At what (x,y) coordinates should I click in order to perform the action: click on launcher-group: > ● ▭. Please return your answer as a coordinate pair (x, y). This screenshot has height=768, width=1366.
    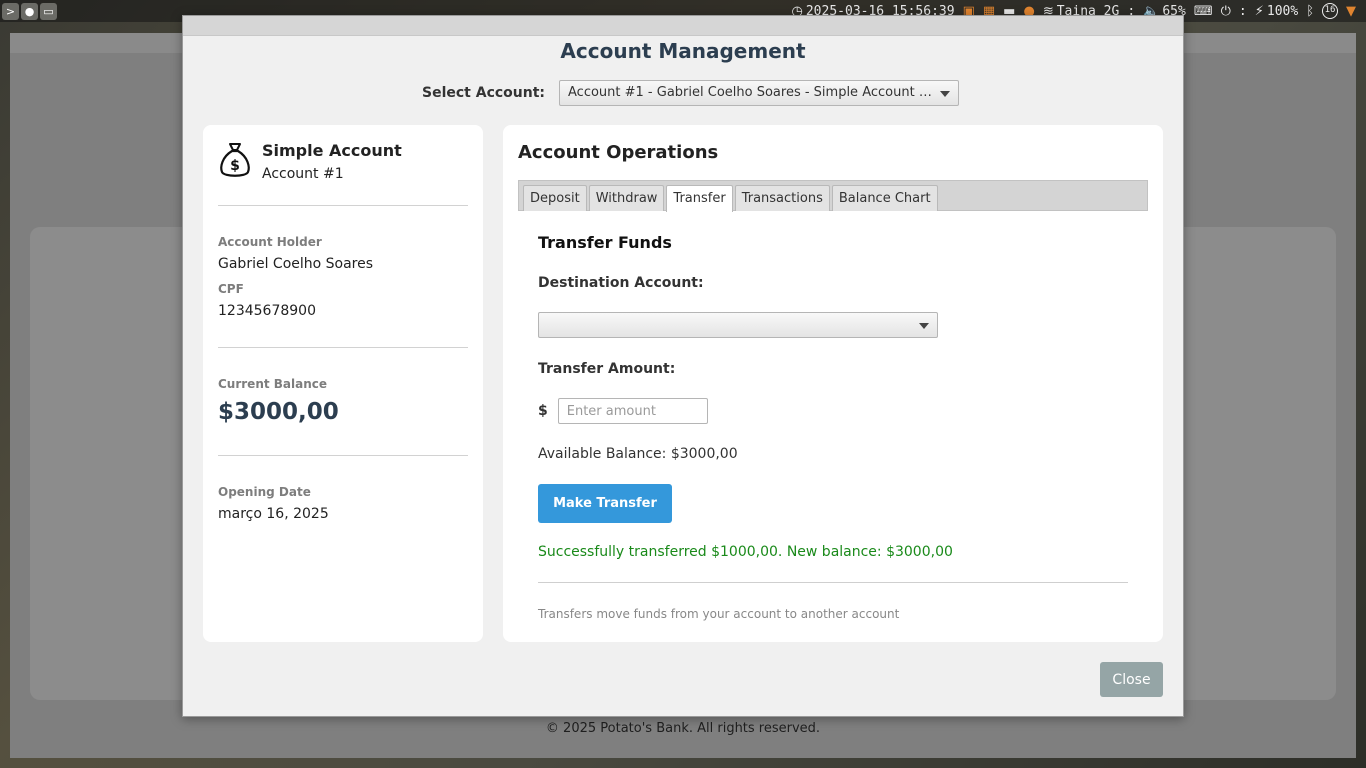
    Looking at the image, I should click on (29, 11).